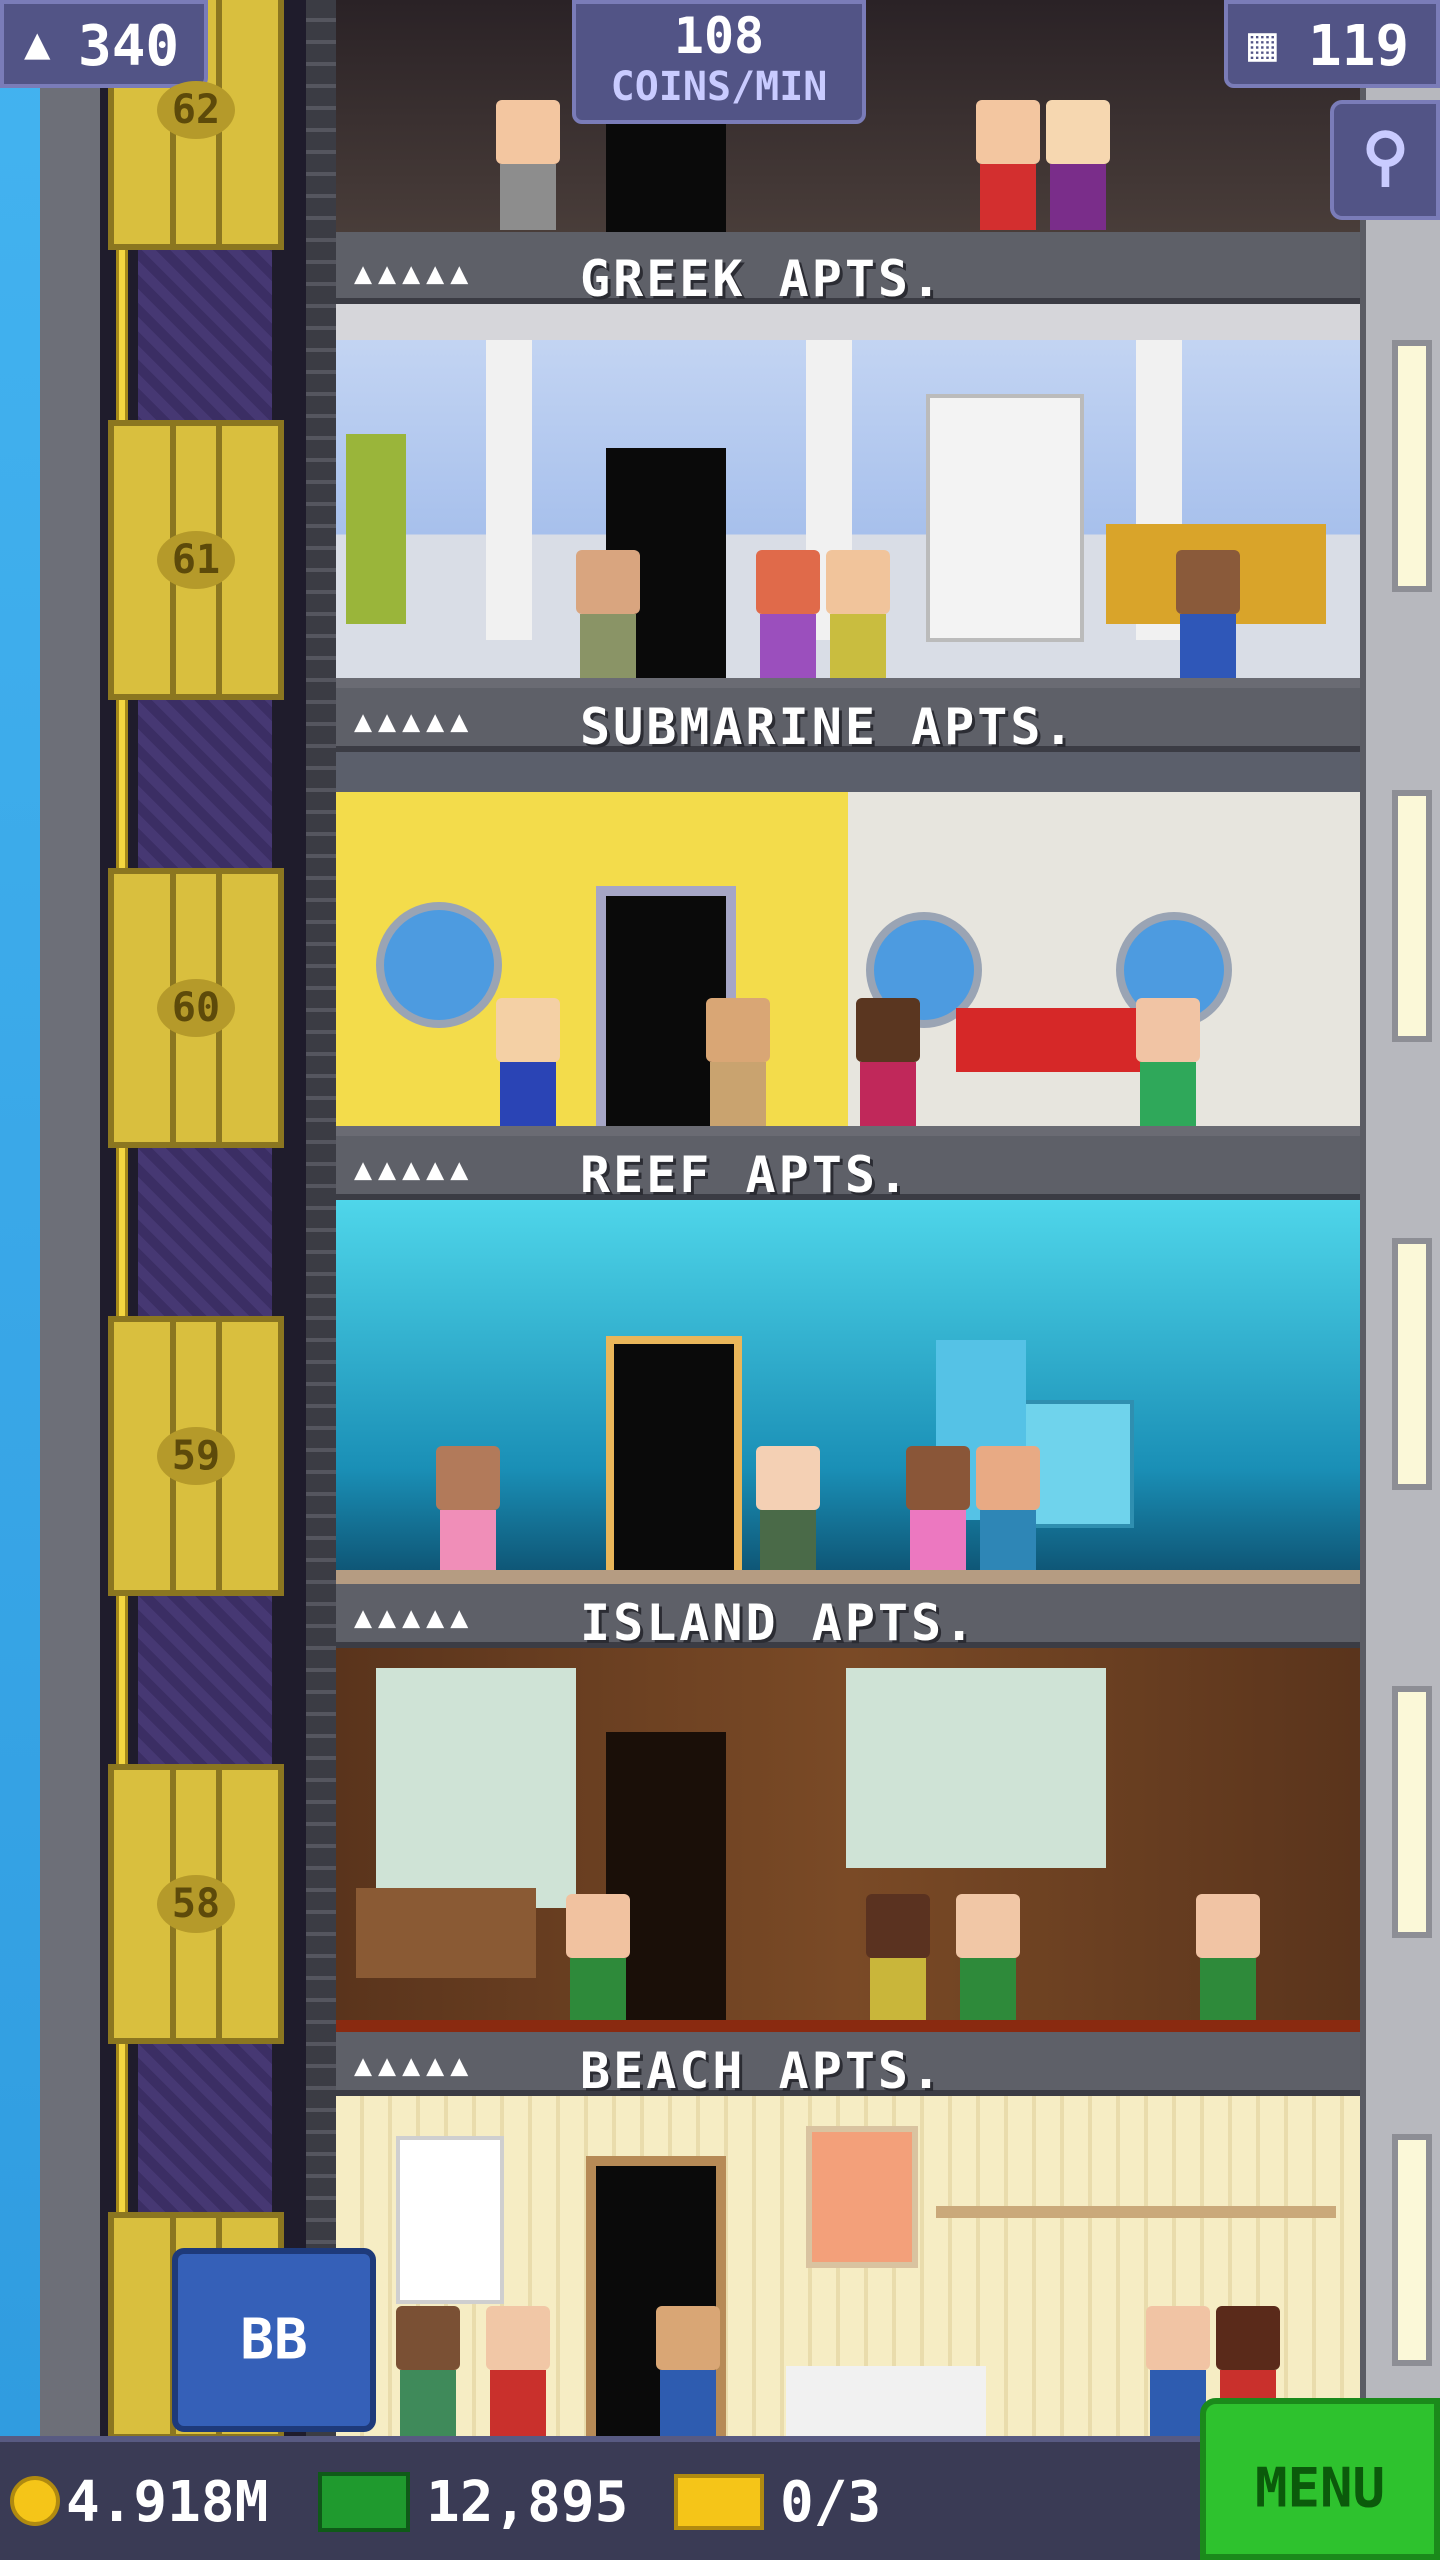 The height and width of the screenshot is (2560, 1440). What do you see at coordinates (1359, 46) in the screenshot?
I see `floors-value: 119` at bounding box center [1359, 46].